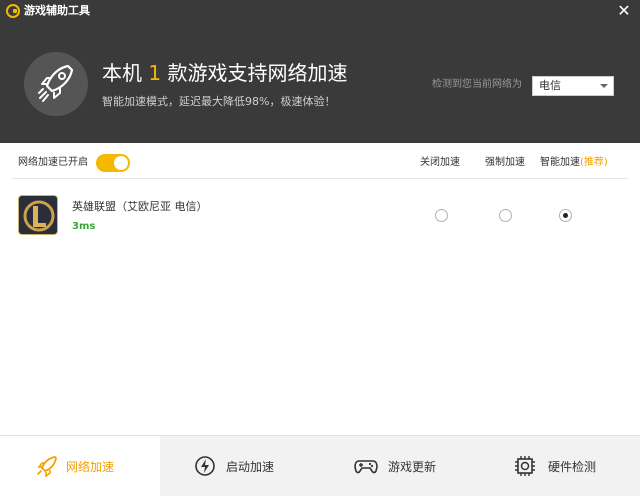 Image resolution: width=640 pixels, height=496 pixels. What do you see at coordinates (572, 467) in the screenshot?
I see `nav-label: 硬件检测` at bounding box center [572, 467].